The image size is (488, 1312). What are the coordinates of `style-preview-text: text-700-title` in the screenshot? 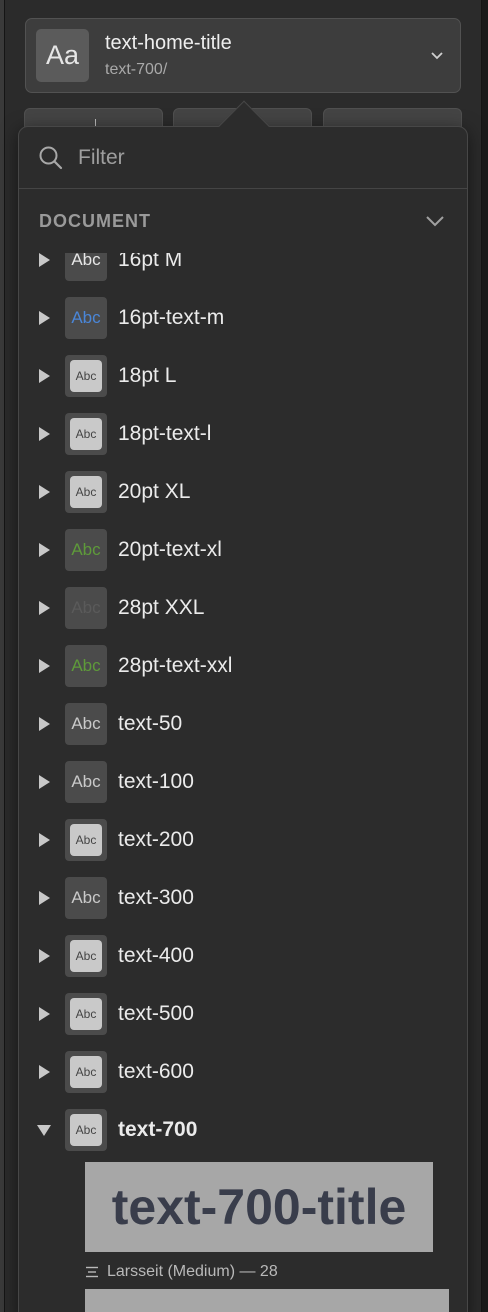 It's located at (259, 1207).